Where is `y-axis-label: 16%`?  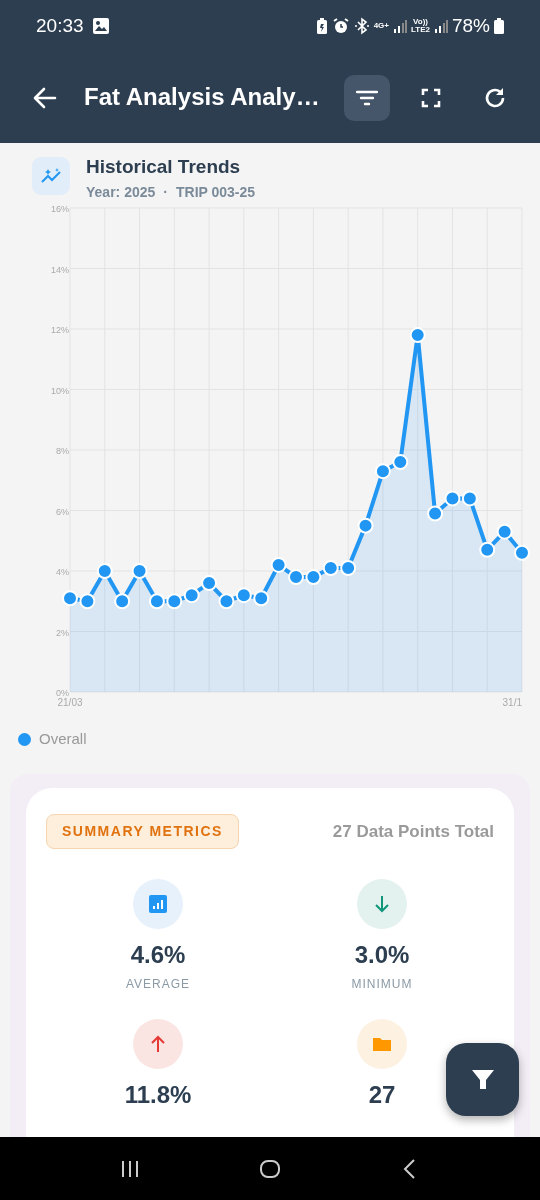 y-axis-label: 16% is located at coordinates (60, 208).